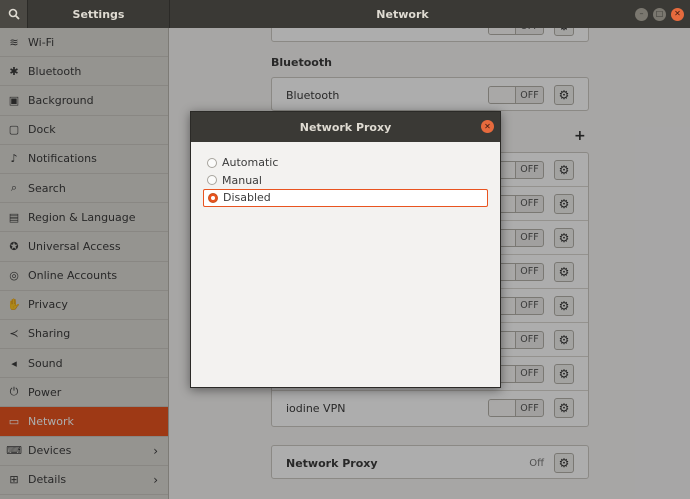 The width and height of the screenshot is (690, 499). Describe the element at coordinates (242, 180) in the screenshot. I see `radio-label: Manual` at that location.